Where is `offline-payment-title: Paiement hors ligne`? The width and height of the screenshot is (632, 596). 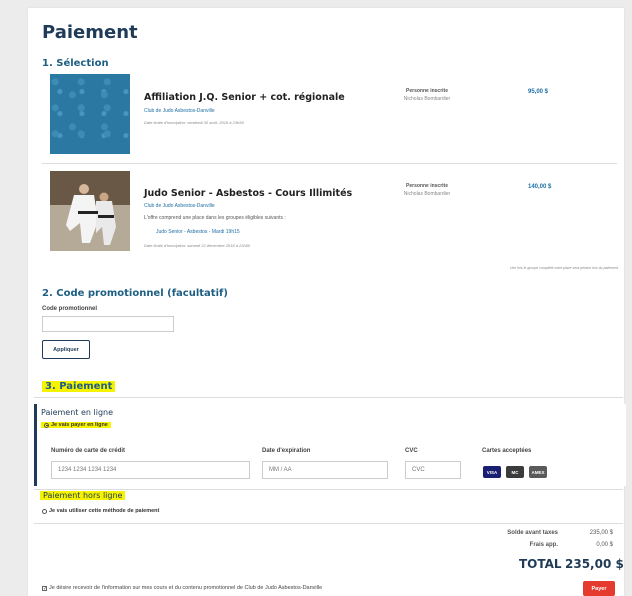
offline-payment-title: Paiement hors ligne is located at coordinates (83, 495).